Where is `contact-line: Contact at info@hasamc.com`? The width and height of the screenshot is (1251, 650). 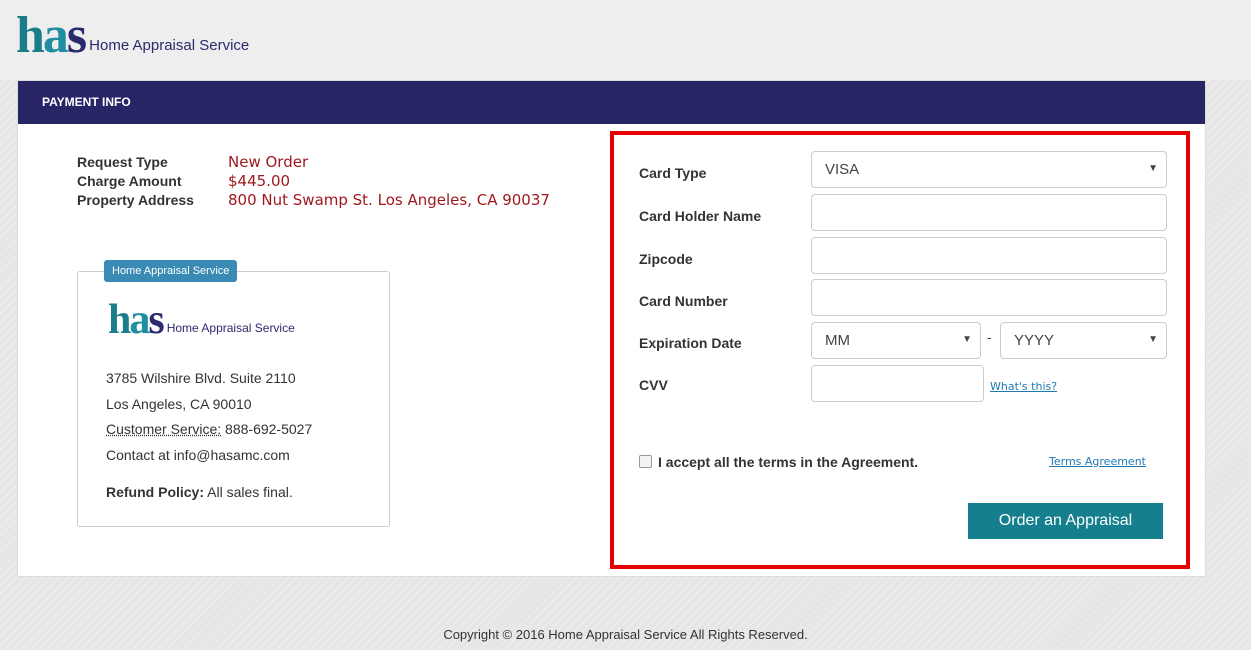 contact-line: Contact at info@hasamc.com is located at coordinates (198, 454).